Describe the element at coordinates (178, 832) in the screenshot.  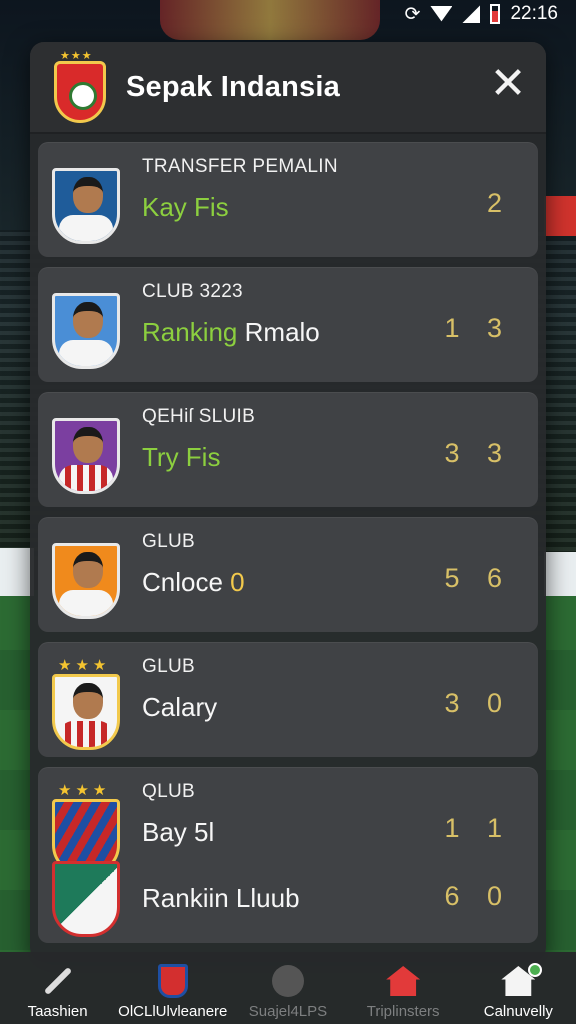
I see `card-name: Bay 5l` at that location.